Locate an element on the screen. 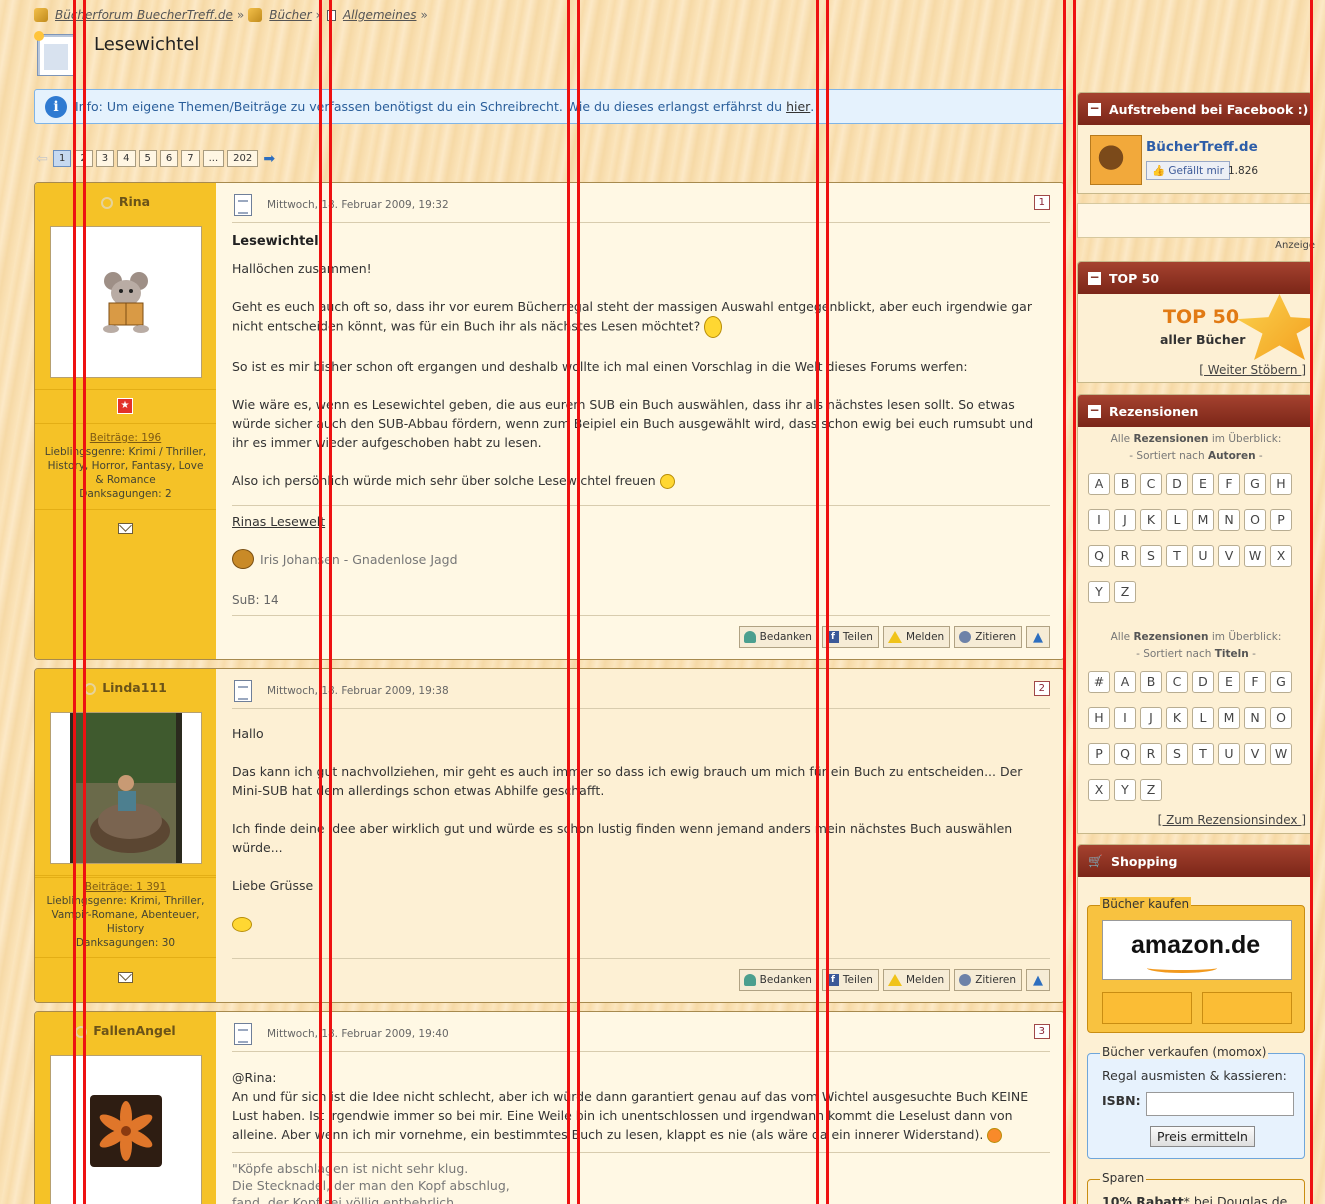 This screenshot has width=1325, height=1204. breadcrumb-home: Bücherforum BuecherTreff.de is located at coordinates (144, 15).